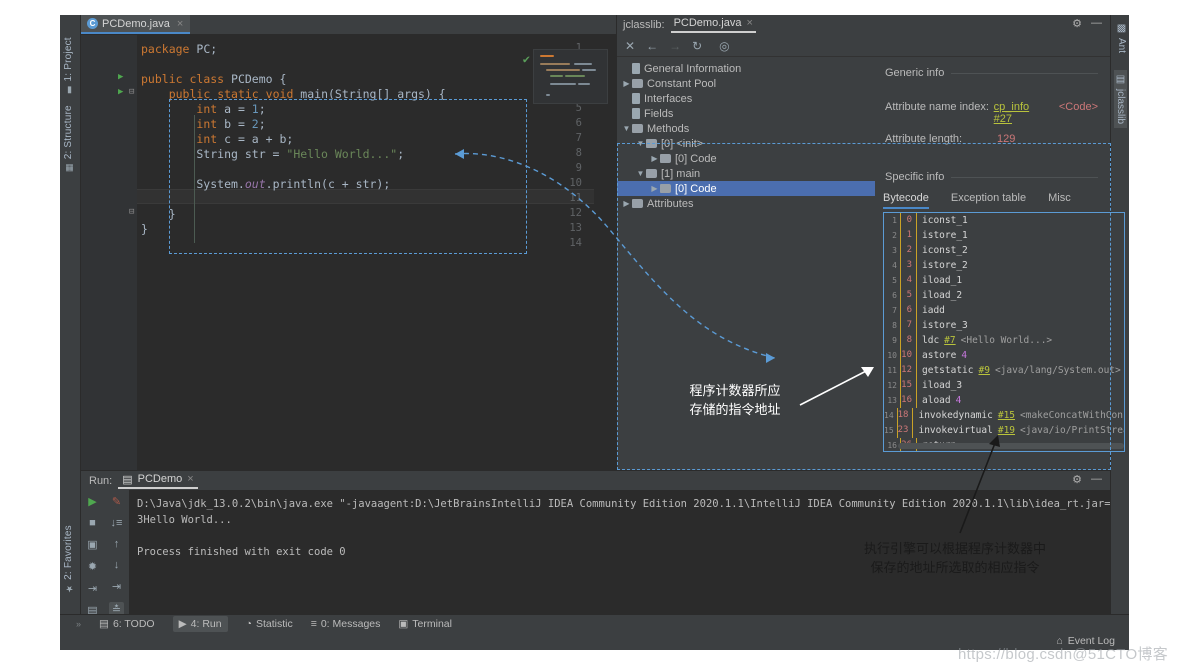 The height and width of the screenshot is (666, 1184). Describe the element at coordinates (92, 566) in the screenshot. I see `debug-icon: ✹` at that location.